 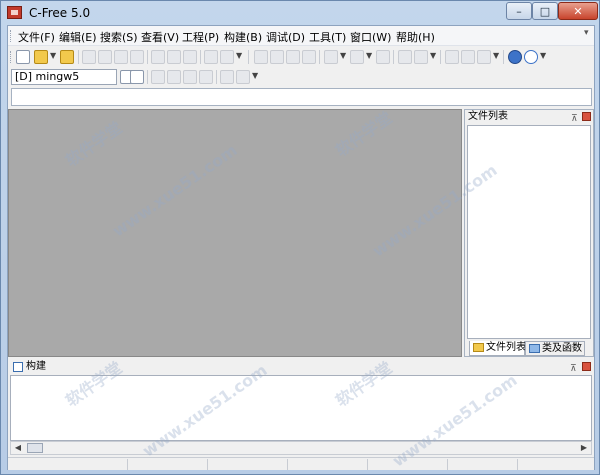 What do you see at coordinates (35, 448) in the screenshot?
I see `scroll-thumb` at bounding box center [35, 448].